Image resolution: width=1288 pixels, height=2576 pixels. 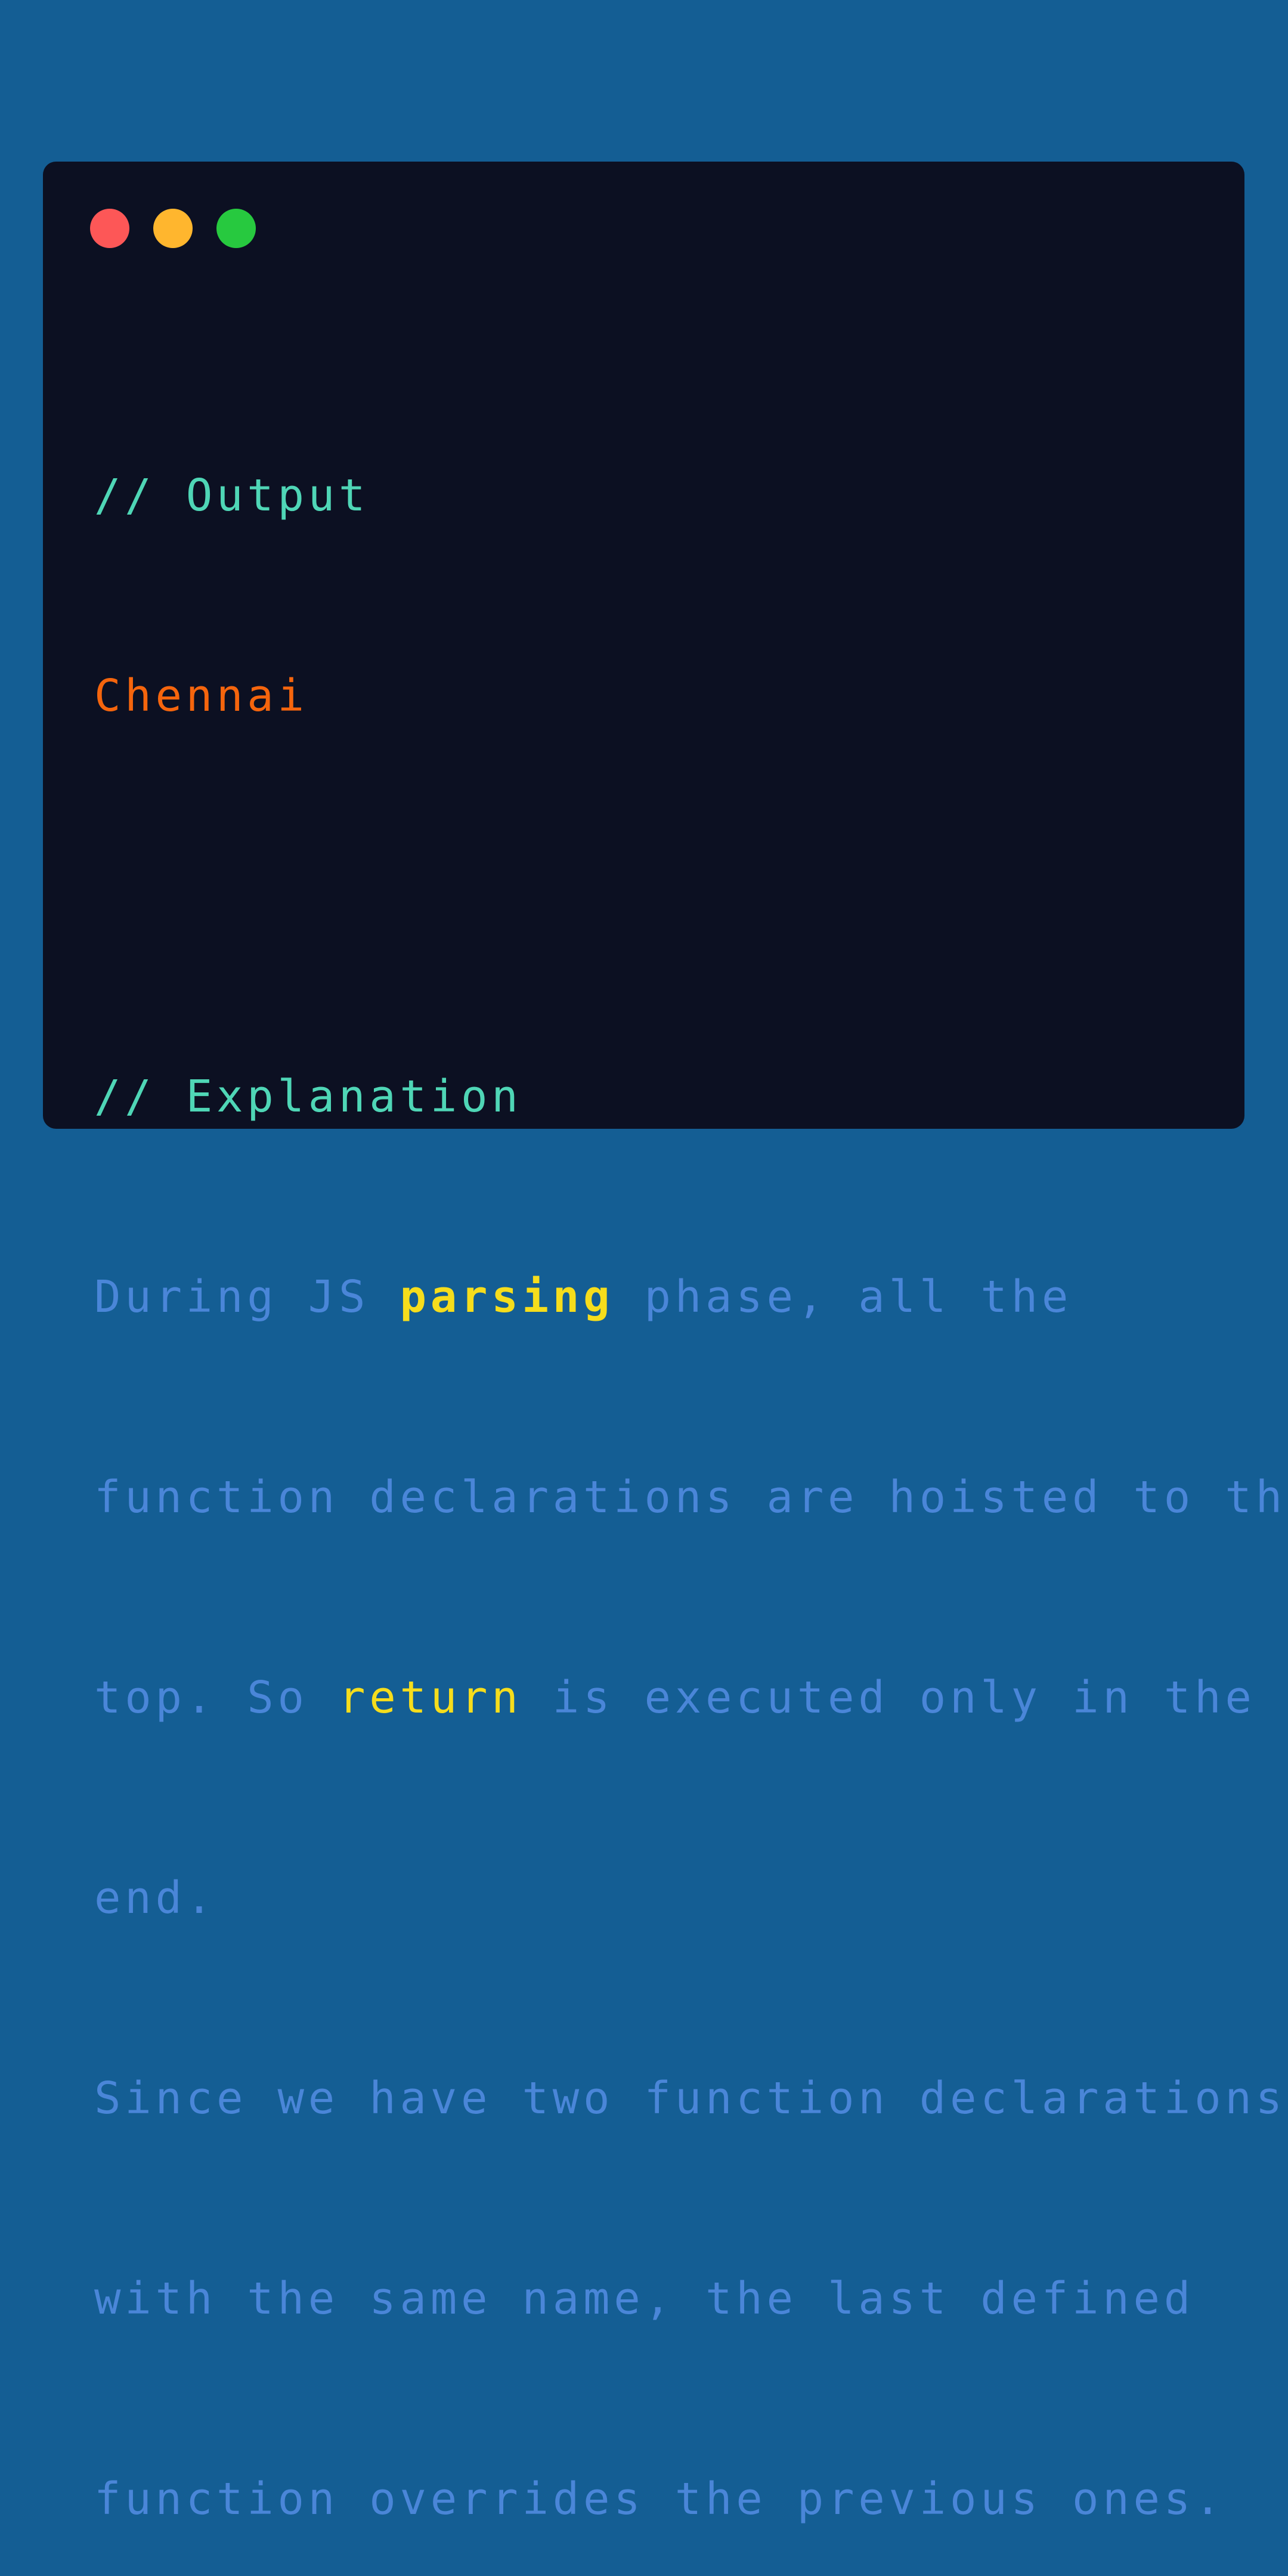 I want to click on explanation-line-7: function overrides the previous ones., so click(x=659, y=2499).